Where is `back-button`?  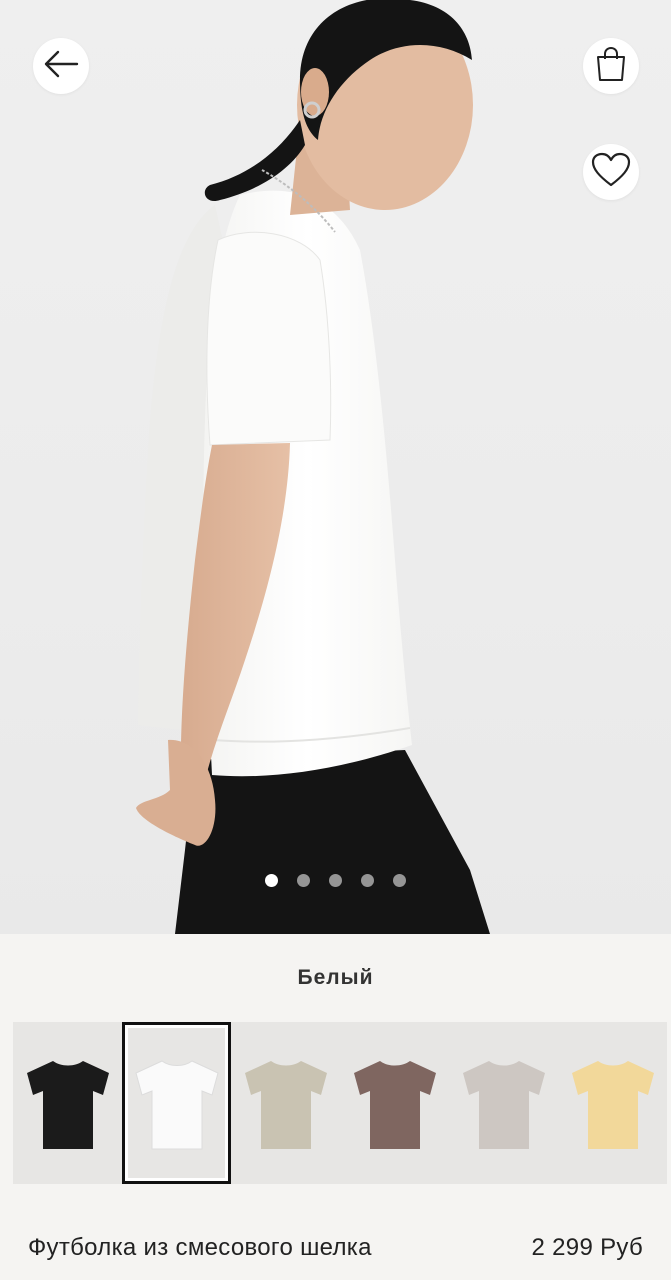
back-button is located at coordinates (61, 66).